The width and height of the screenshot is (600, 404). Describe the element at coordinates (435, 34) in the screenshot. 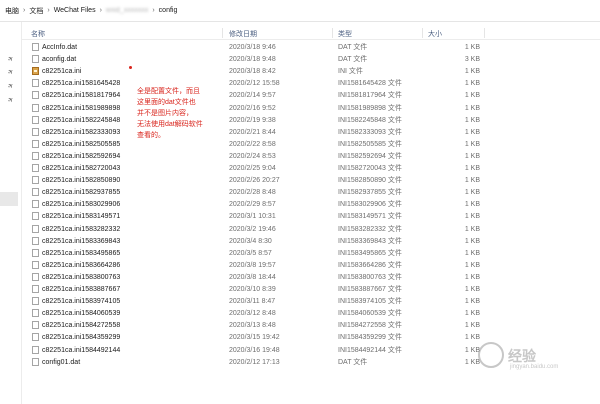

I see `column-header-size: 大小` at that location.